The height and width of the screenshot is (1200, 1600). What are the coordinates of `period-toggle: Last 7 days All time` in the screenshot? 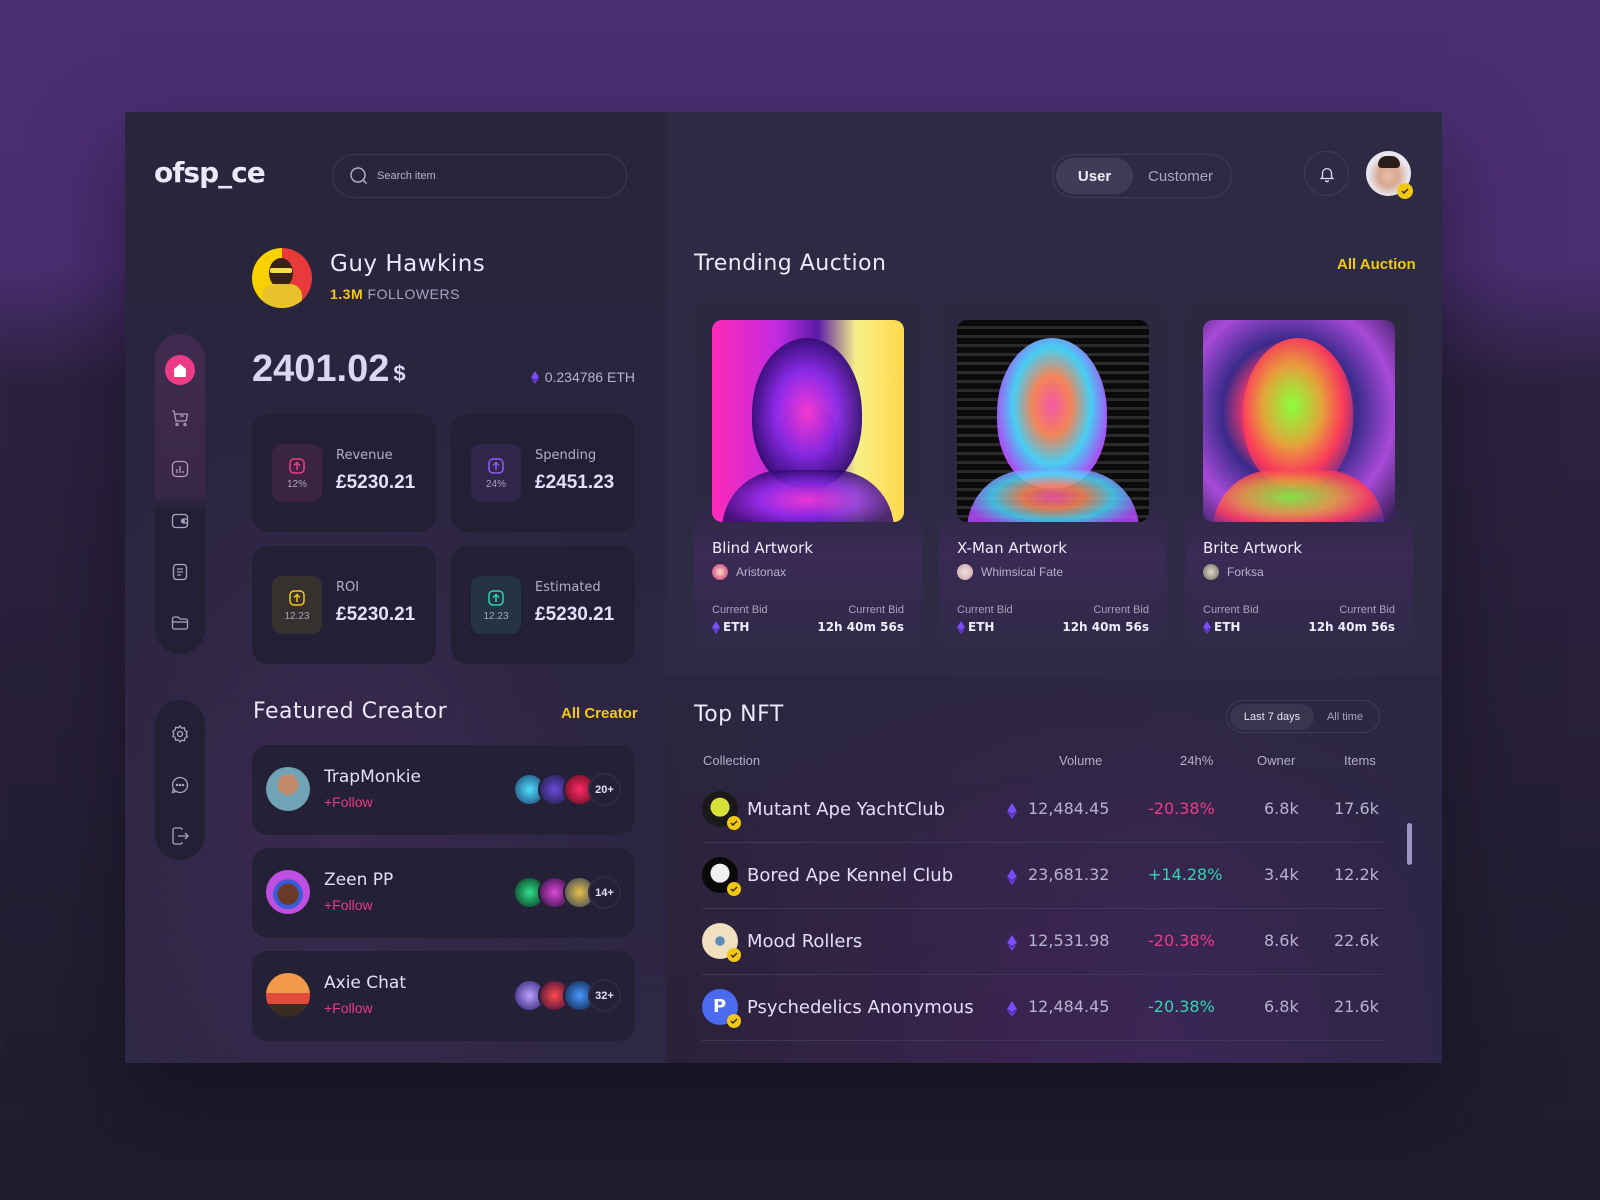 It's located at (1303, 716).